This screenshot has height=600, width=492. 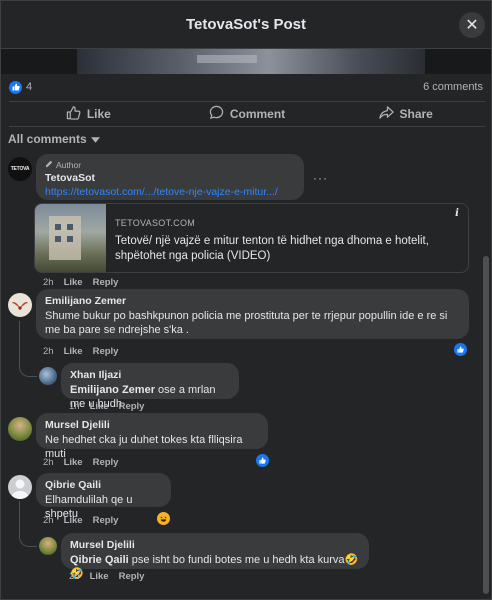 I want to click on comment-filter-dropdown: All comments, so click(x=54, y=139).